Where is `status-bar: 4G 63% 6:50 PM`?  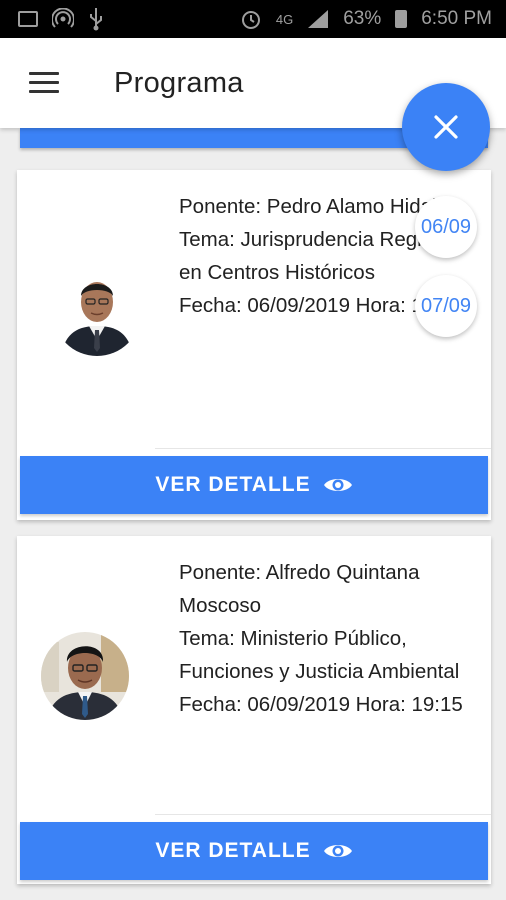
status-bar: 4G 63% 6:50 PM is located at coordinates (253, 19).